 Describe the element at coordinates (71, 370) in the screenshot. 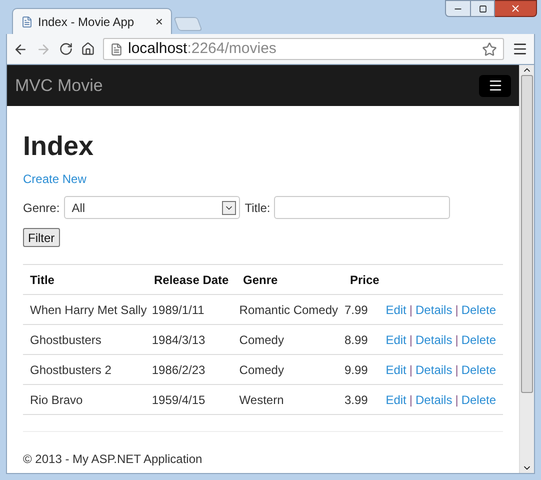

I see `table-cell-text: Ghostbusters 2` at that location.